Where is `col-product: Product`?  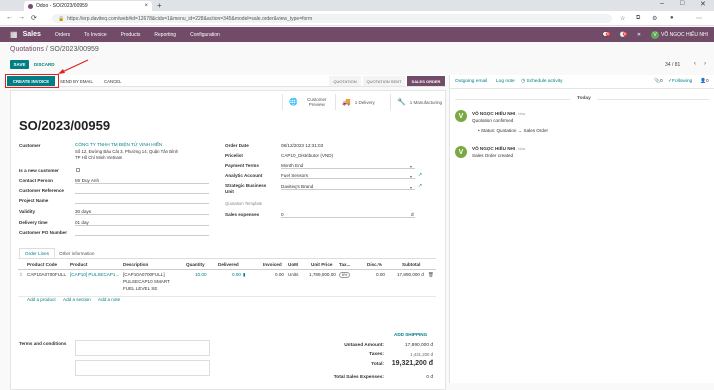
col-product: Product is located at coordinates (78, 264).